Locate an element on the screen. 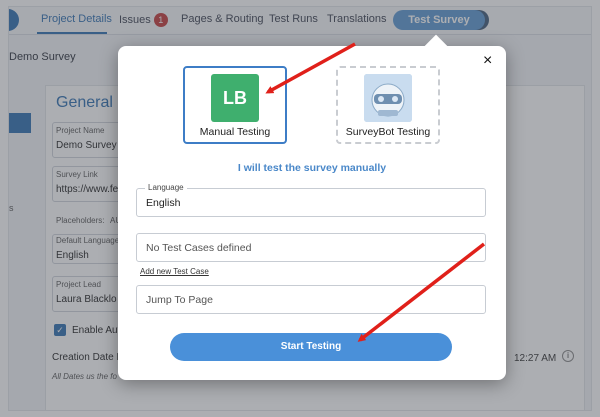 The width and height of the screenshot is (600, 417). arrow-to-manual-testing is located at coordinates (310, 68).